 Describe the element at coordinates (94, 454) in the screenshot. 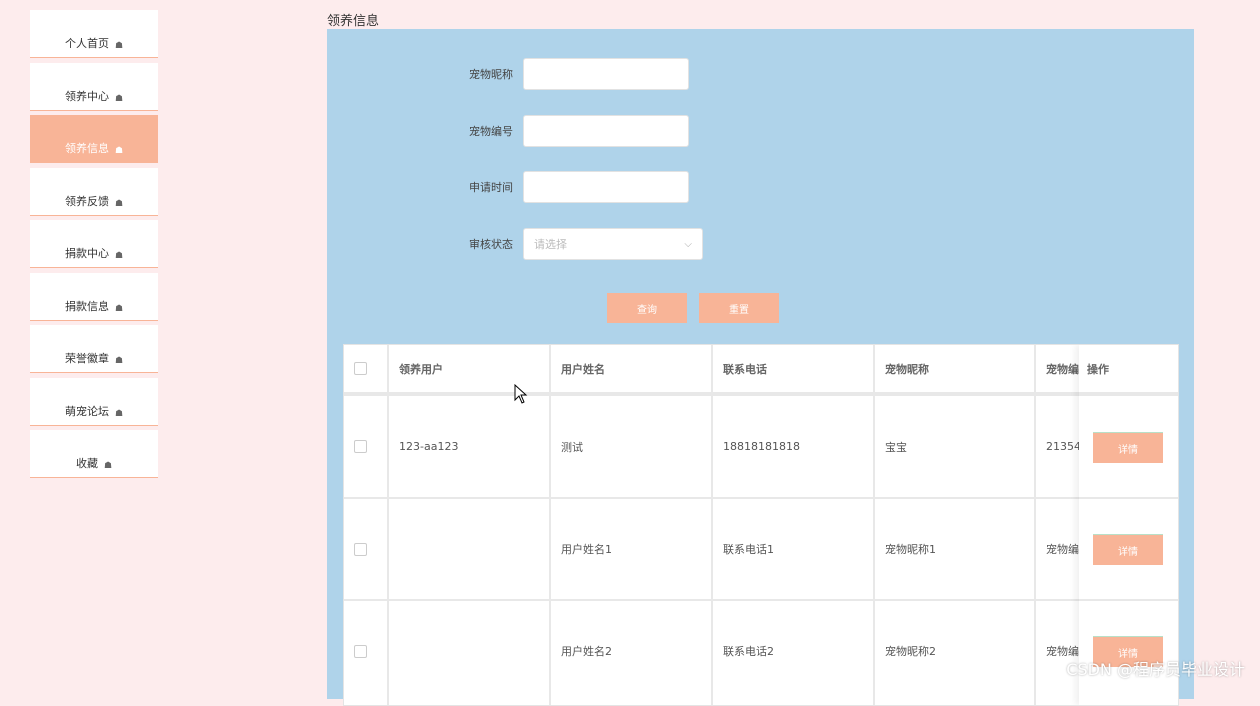

I see `sidebar-item-favorites: 收藏 ☗` at that location.